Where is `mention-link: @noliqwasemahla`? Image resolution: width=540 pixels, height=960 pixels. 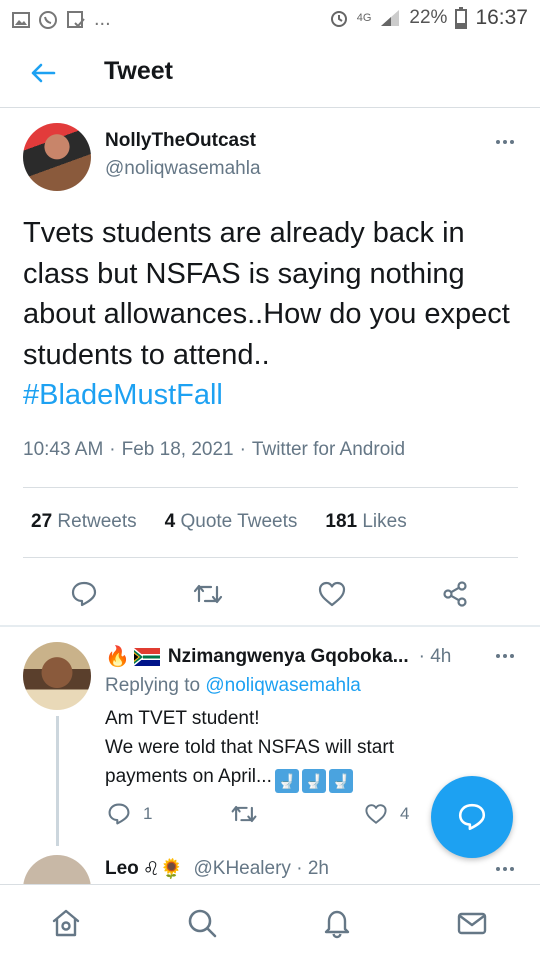
mention-link: @noliqwasemahla is located at coordinates (283, 685).